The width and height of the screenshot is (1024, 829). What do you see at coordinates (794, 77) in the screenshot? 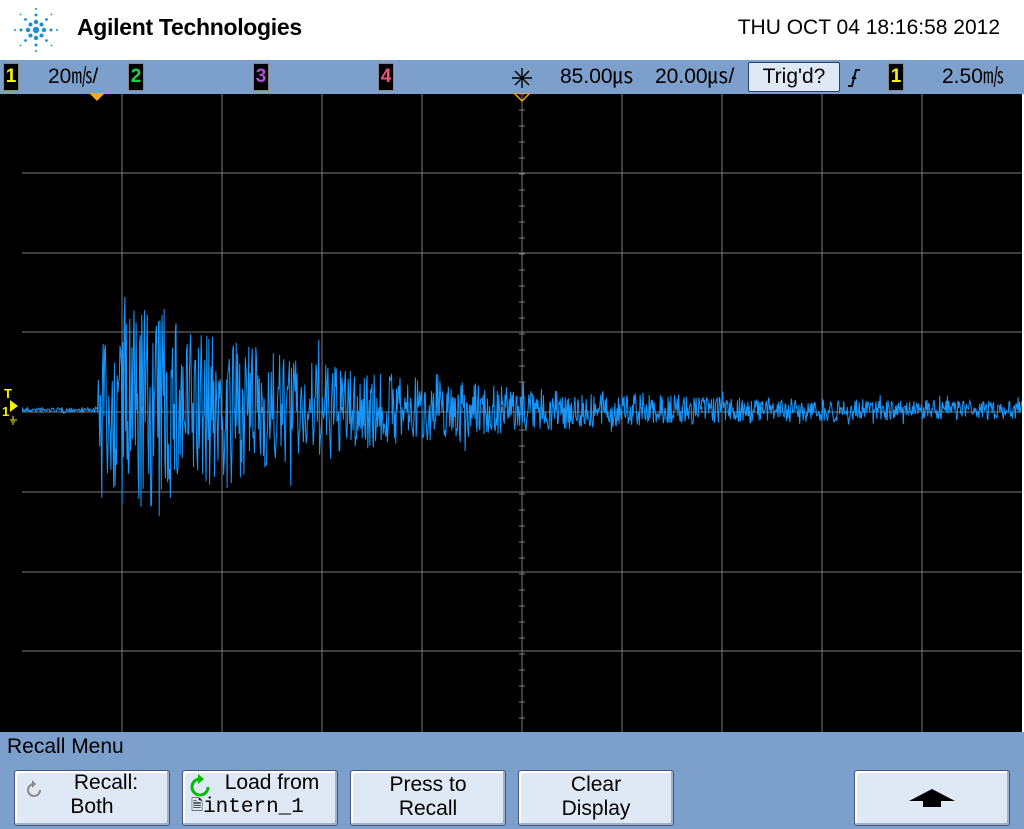
I see `trigger-status: Trig'd?` at bounding box center [794, 77].